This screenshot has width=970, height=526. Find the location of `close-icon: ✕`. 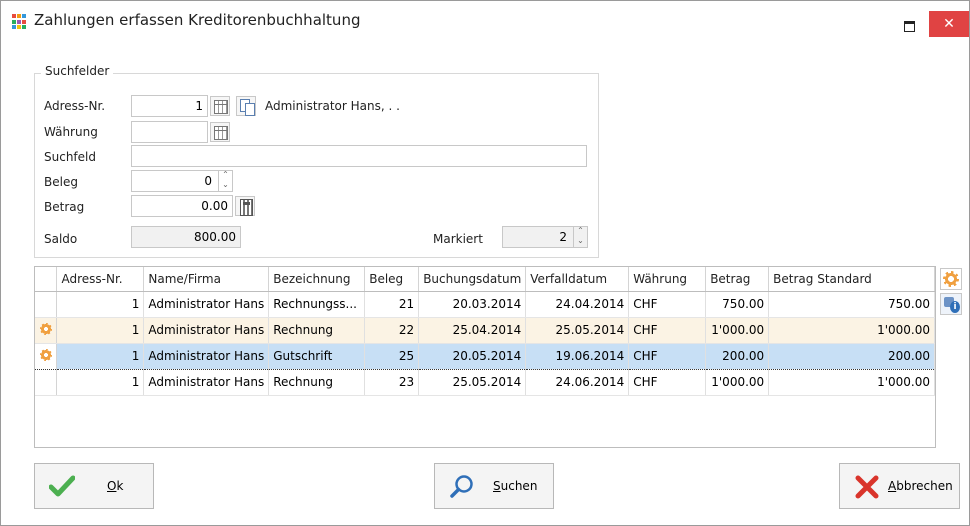

close-icon: ✕ is located at coordinates (949, 24).